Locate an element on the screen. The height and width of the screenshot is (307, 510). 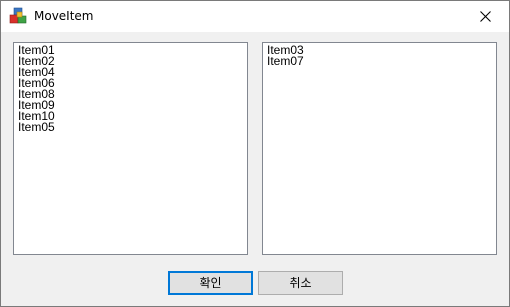
ok-button: 확인 is located at coordinates (210, 283).